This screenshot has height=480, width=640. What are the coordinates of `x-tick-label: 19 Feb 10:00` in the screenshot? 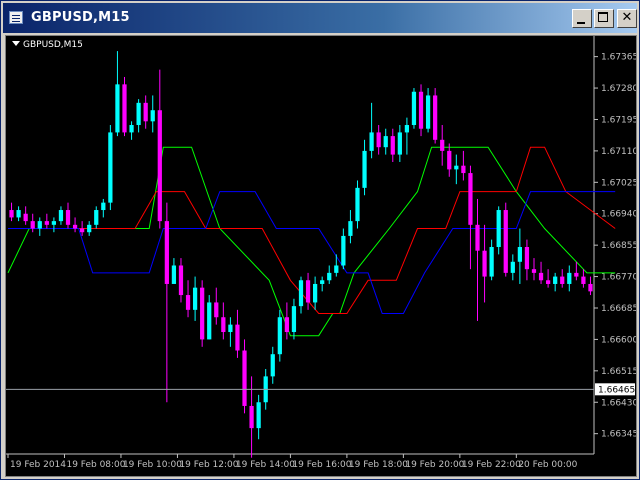 It's located at (152, 465).